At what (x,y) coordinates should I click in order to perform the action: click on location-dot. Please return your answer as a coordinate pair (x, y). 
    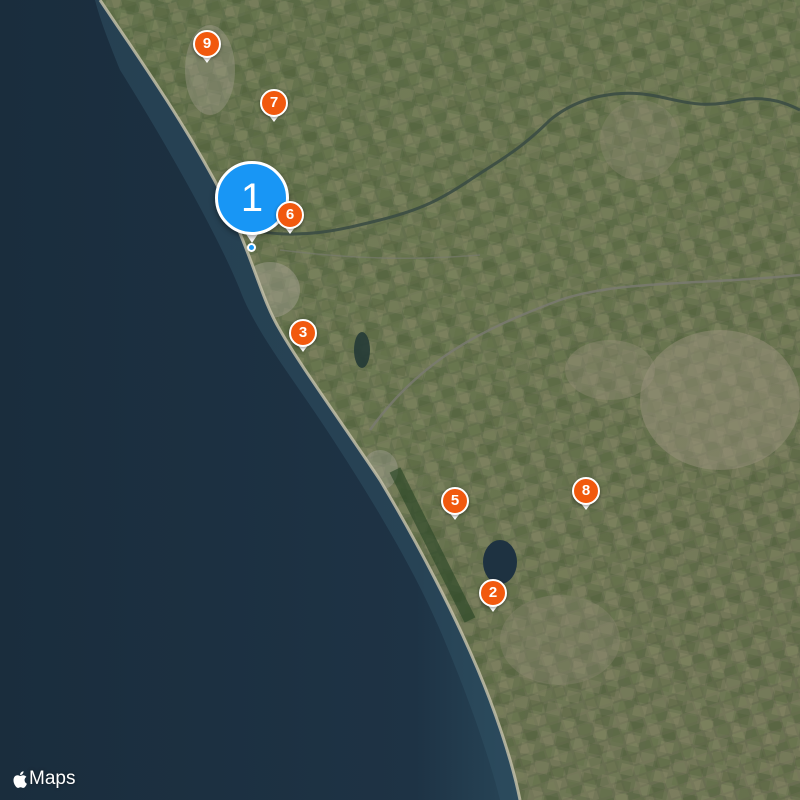
    Looking at the image, I should click on (251, 247).